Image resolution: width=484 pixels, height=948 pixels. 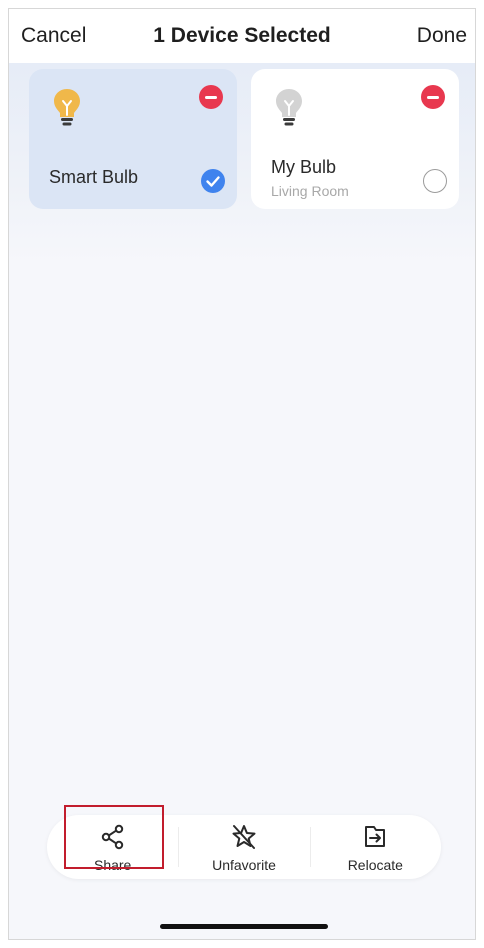 What do you see at coordinates (310, 191) in the screenshot?
I see `device-room: Living Room` at bounding box center [310, 191].